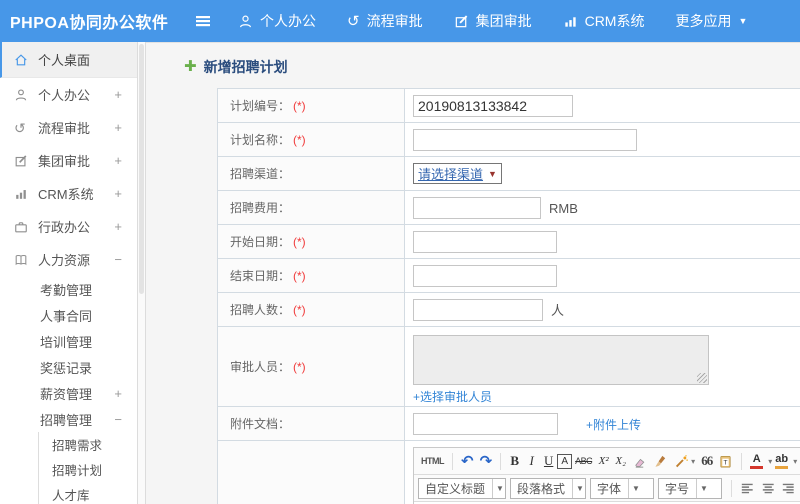 This screenshot has width=800, height=504. What do you see at coordinates (485, 275) in the screenshot?
I see `end-date-input` at bounding box center [485, 275].